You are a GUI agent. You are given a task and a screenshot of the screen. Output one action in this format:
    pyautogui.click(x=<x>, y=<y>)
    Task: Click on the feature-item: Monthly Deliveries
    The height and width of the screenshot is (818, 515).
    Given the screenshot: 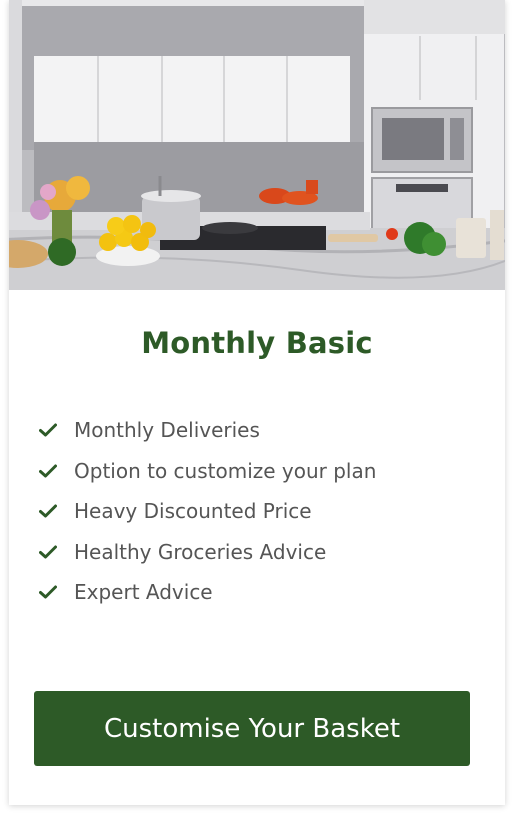 What is the action you would take?
    pyautogui.click(x=207, y=430)
    